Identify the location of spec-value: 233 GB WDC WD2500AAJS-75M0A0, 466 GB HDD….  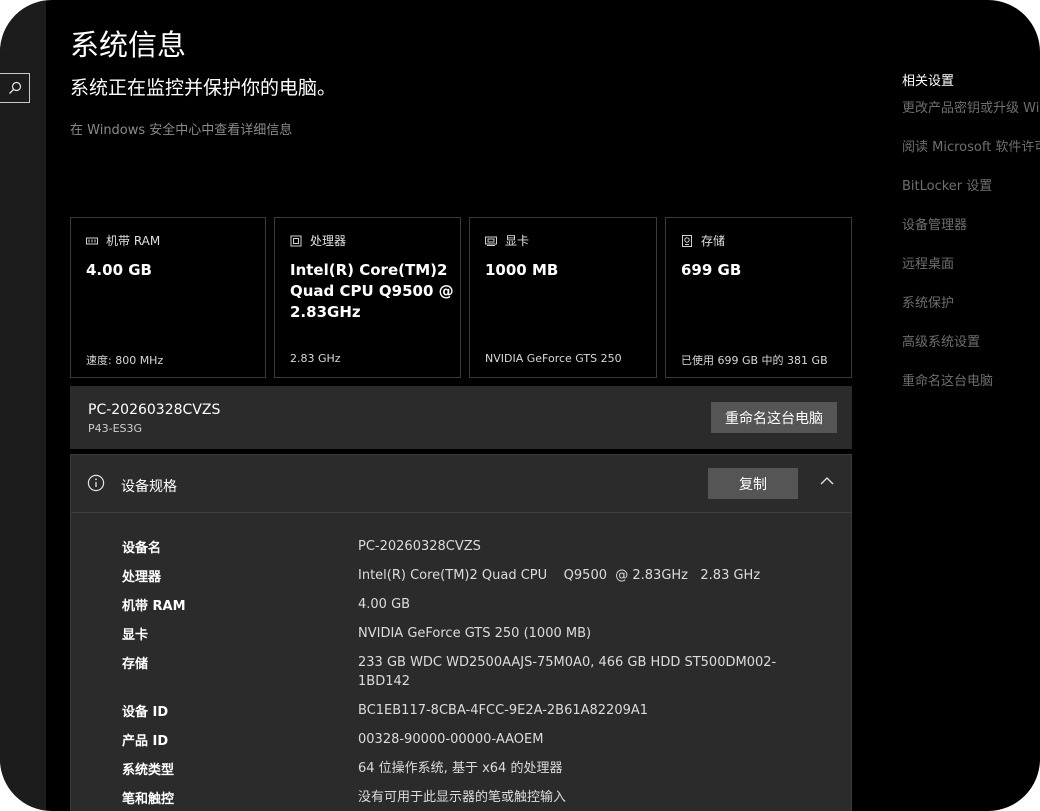
(567, 672).